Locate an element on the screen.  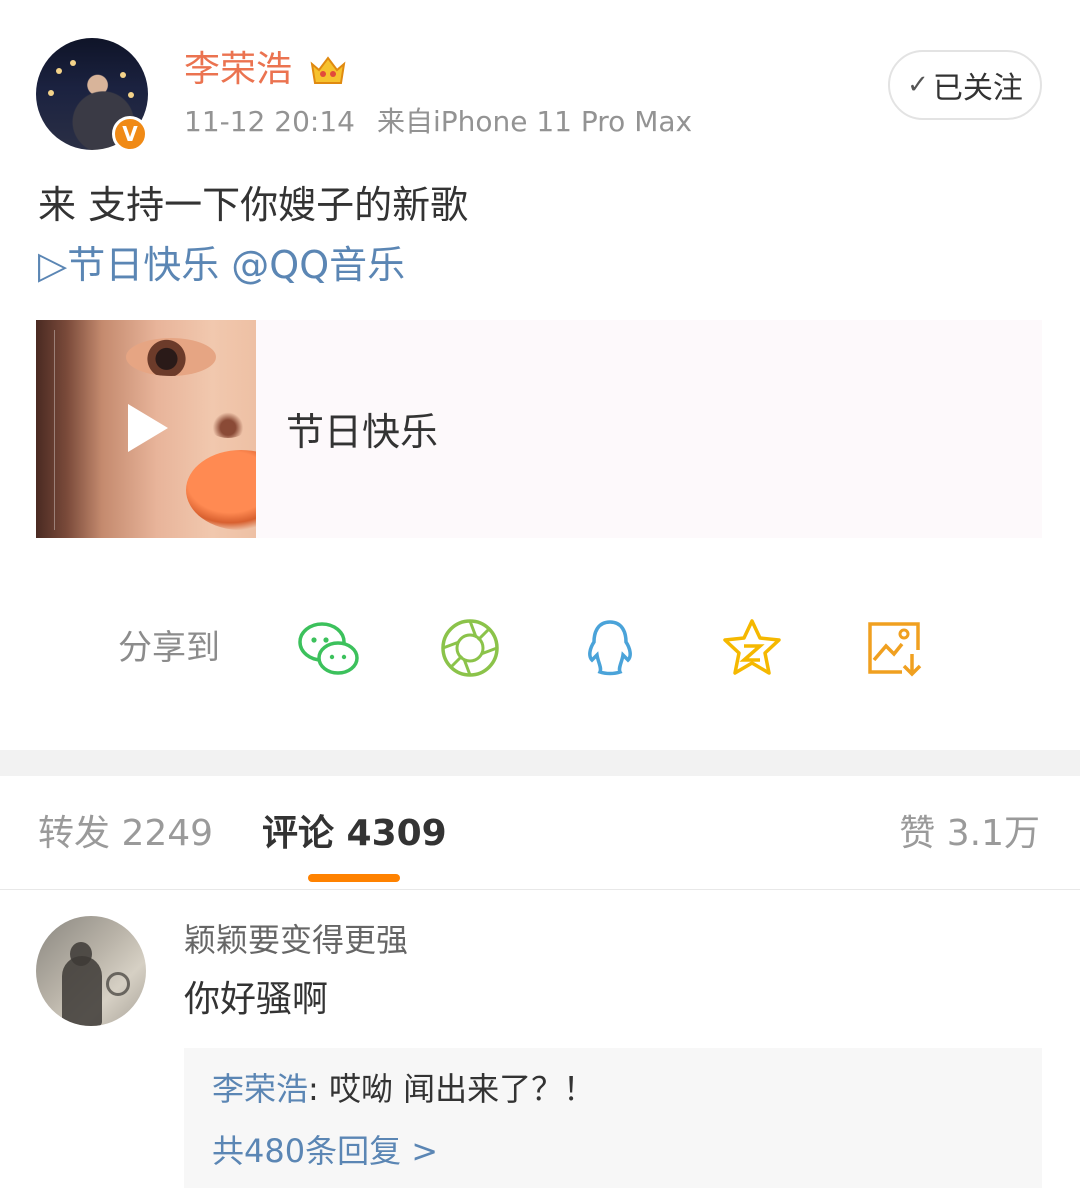
wechat-icon is located at coordinates (328, 648).